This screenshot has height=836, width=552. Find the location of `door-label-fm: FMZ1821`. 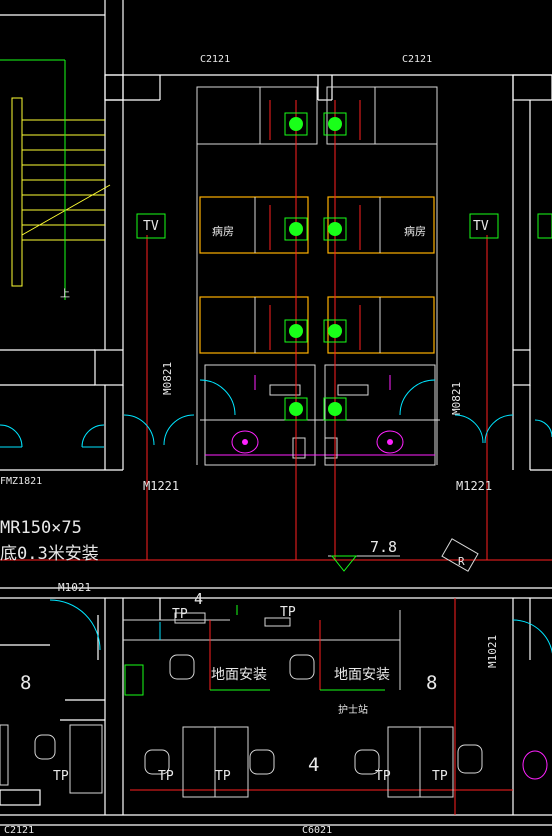

door-label-fm: FMZ1821 is located at coordinates (21, 481).